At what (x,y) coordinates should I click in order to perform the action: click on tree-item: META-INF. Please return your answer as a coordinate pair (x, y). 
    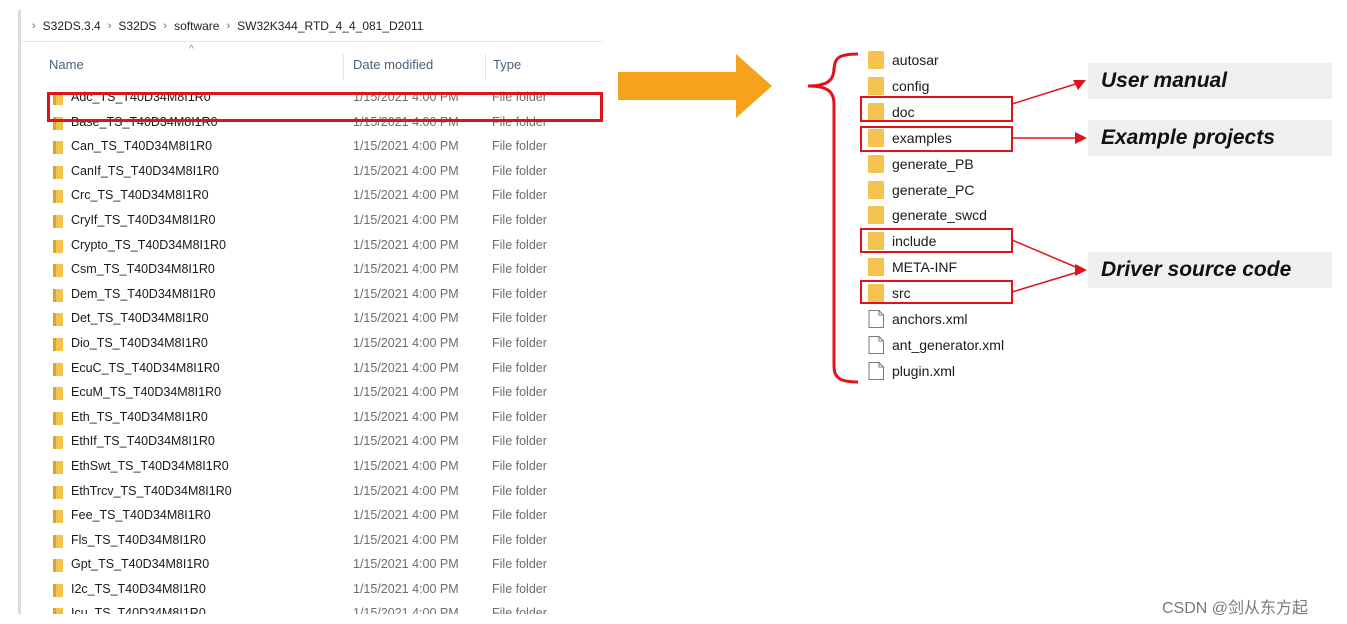
    Looking at the image, I should click on (912, 267).